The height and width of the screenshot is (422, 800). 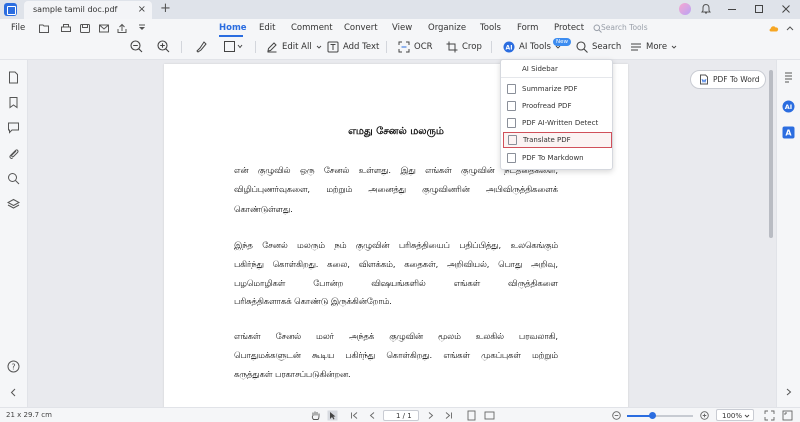 What do you see at coordinates (789, 392) in the screenshot?
I see `collapse-right-icon` at bounding box center [789, 392].